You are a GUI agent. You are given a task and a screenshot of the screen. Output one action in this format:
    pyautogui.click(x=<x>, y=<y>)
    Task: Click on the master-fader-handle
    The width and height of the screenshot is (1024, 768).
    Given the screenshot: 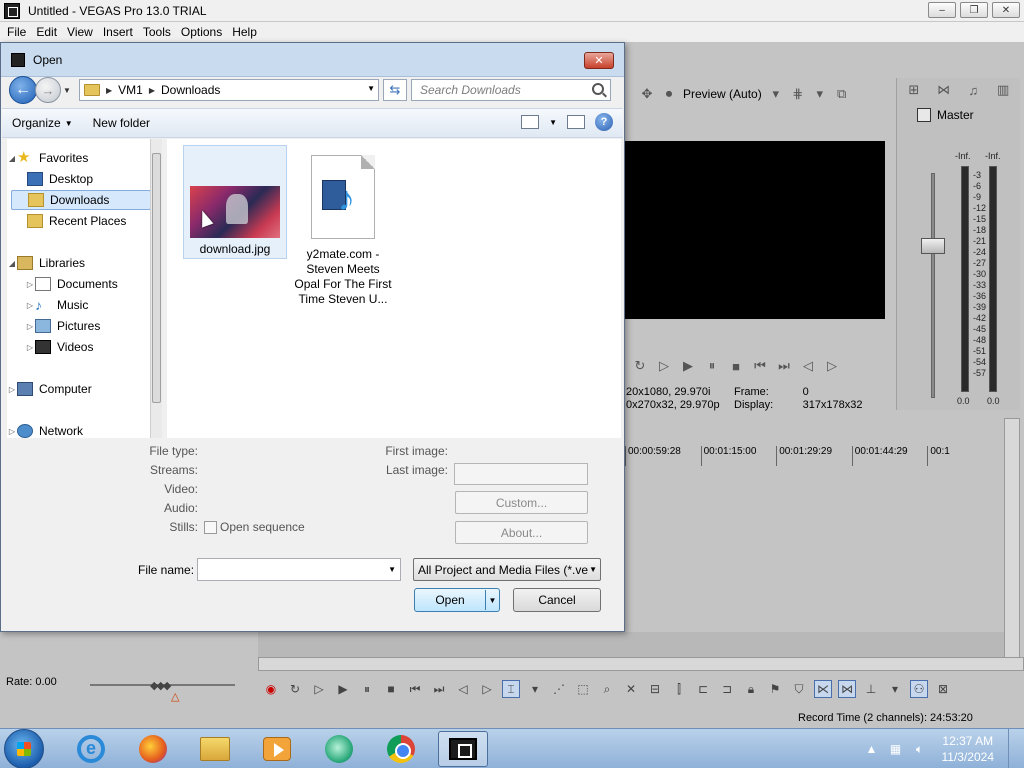 What is the action you would take?
    pyautogui.click(x=933, y=246)
    